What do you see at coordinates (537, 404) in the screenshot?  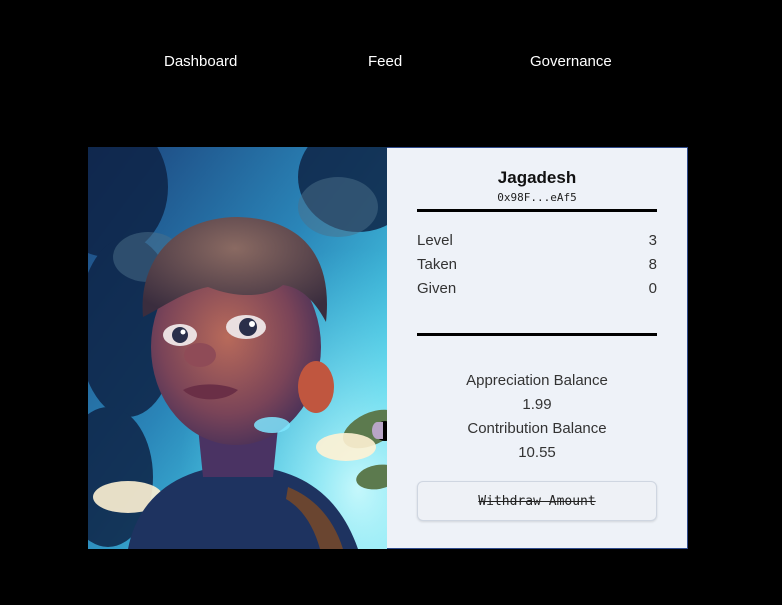 I see `appreciation-balance-value: 1.99` at bounding box center [537, 404].